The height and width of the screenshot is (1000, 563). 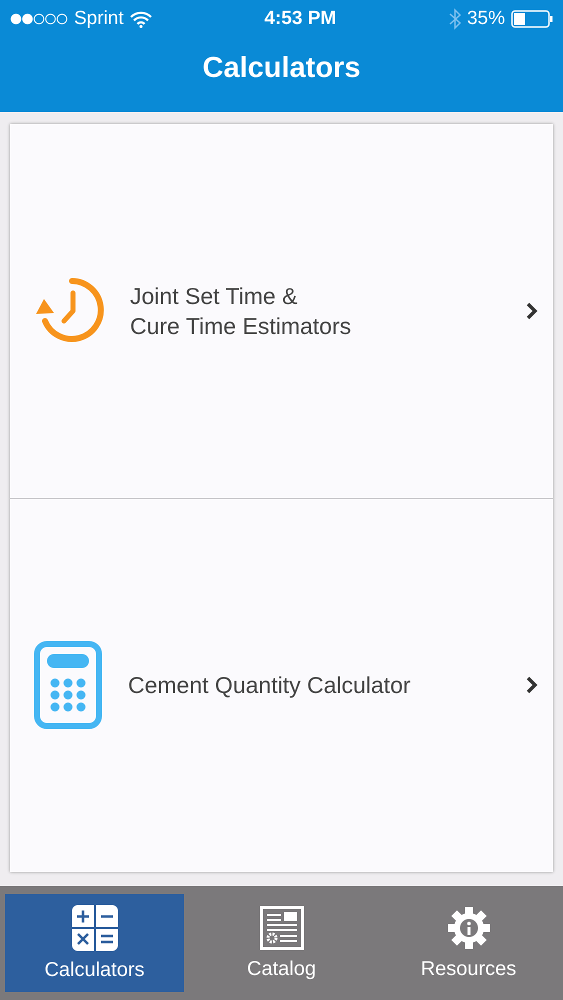 I want to click on tab: Catalog, so click(x=281, y=943).